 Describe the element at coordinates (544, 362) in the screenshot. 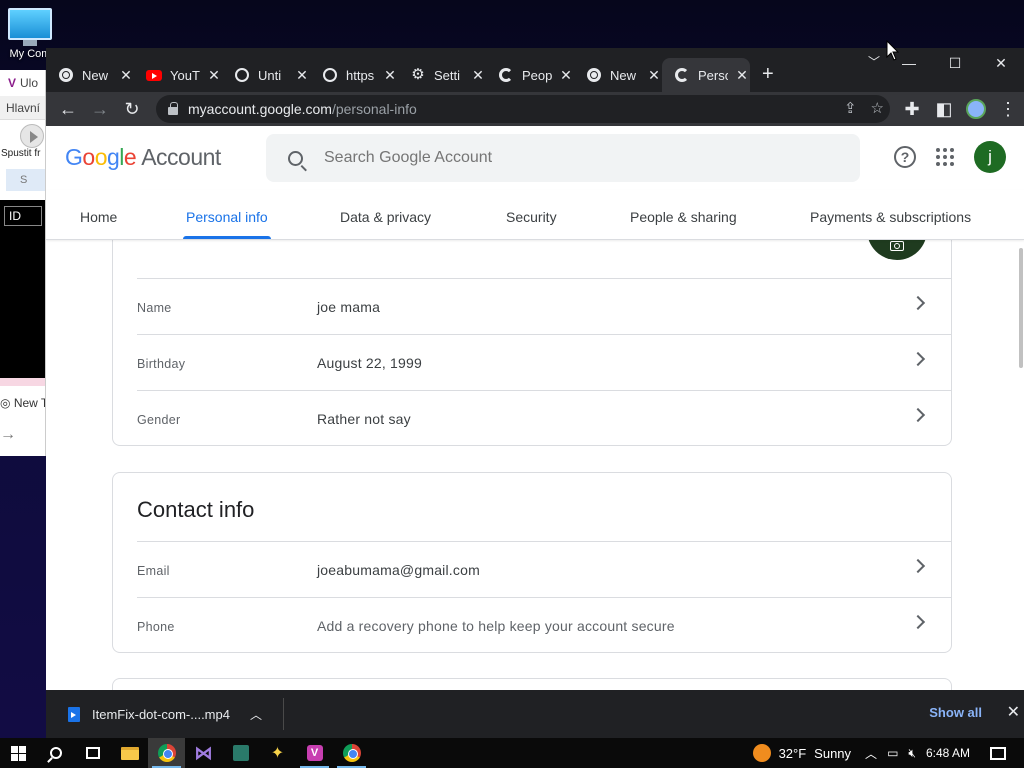

I see `birthday-row: Birthday August 22, 1999` at that location.